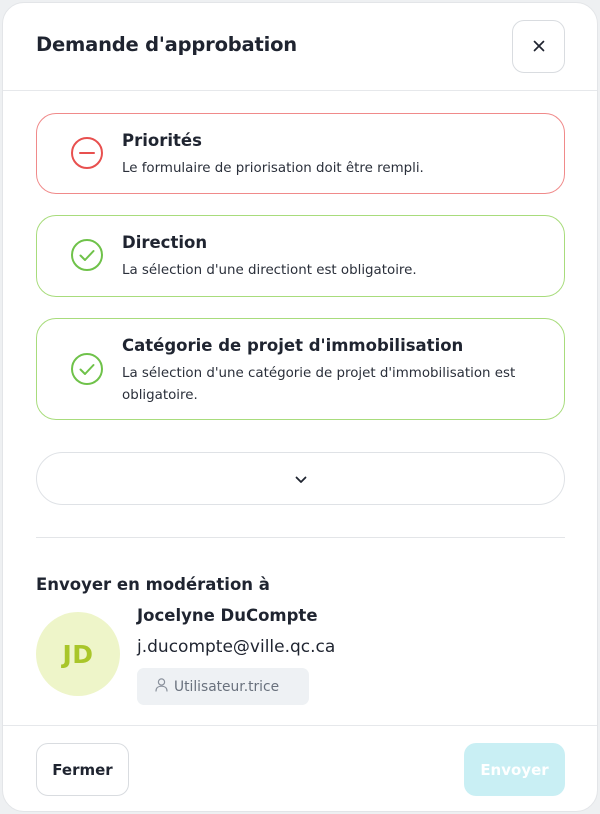 This screenshot has height=814, width=600. I want to click on check-title: Direction, so click(165, 242).